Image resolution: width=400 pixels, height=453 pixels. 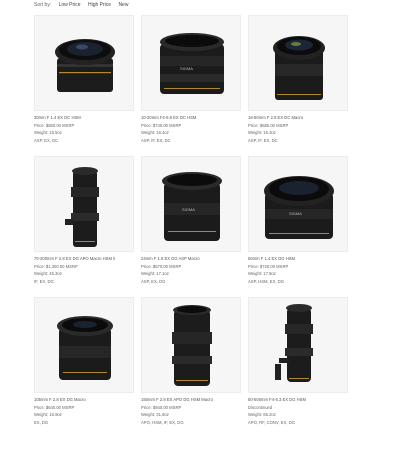 I want to click on product-weight: Weight: 31.8oz, so click(x=155, y=415).